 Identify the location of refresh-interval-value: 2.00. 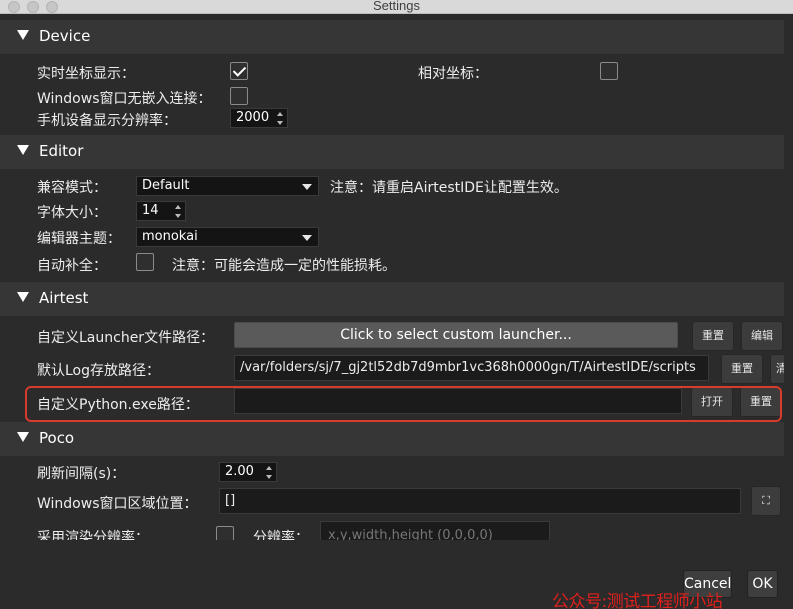
(239, 471).